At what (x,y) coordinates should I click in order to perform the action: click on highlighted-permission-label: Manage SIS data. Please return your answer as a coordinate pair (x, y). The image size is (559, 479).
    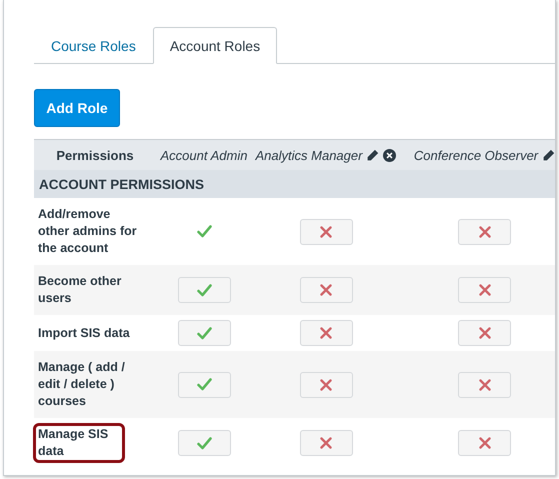
    Looking at the image, I should click on (79, 443).